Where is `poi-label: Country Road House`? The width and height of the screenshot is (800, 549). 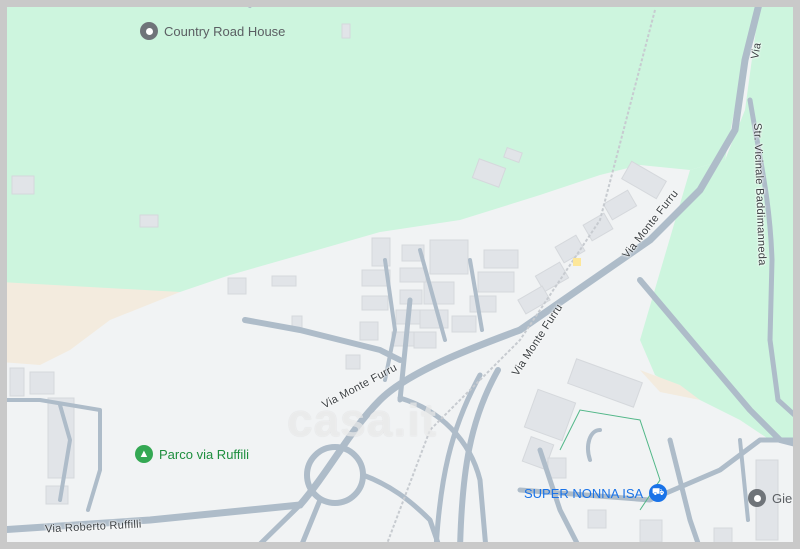 poi-label: Country Road House is located at coordinates (225, 31).